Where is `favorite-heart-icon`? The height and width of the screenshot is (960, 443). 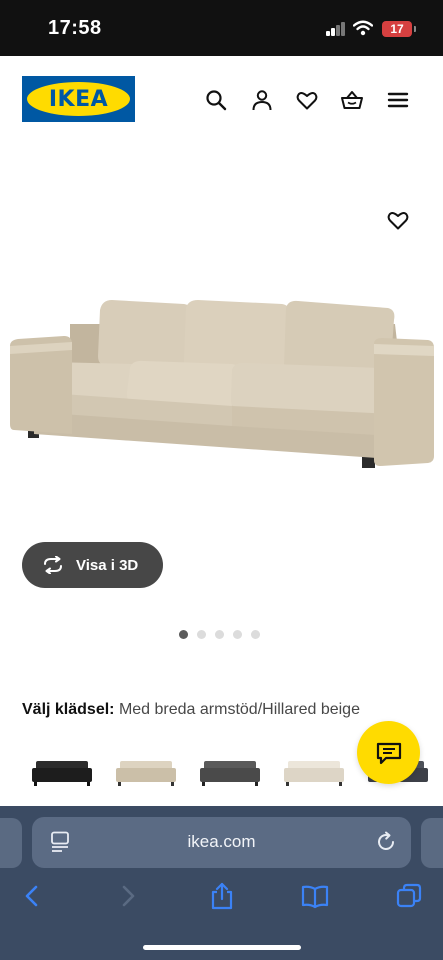
favorite-heart-icon is located at coordinates (398, 220).